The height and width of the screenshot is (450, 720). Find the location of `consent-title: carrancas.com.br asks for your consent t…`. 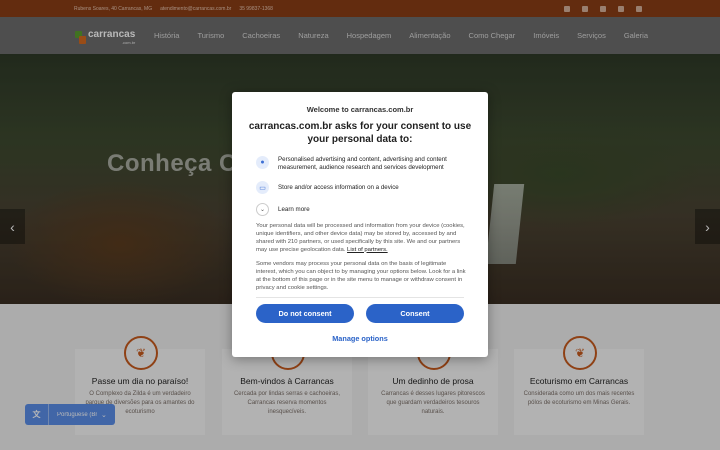

consent-title: carrancas.com.br asks for your consent t… is located at coordinates (360, 133).